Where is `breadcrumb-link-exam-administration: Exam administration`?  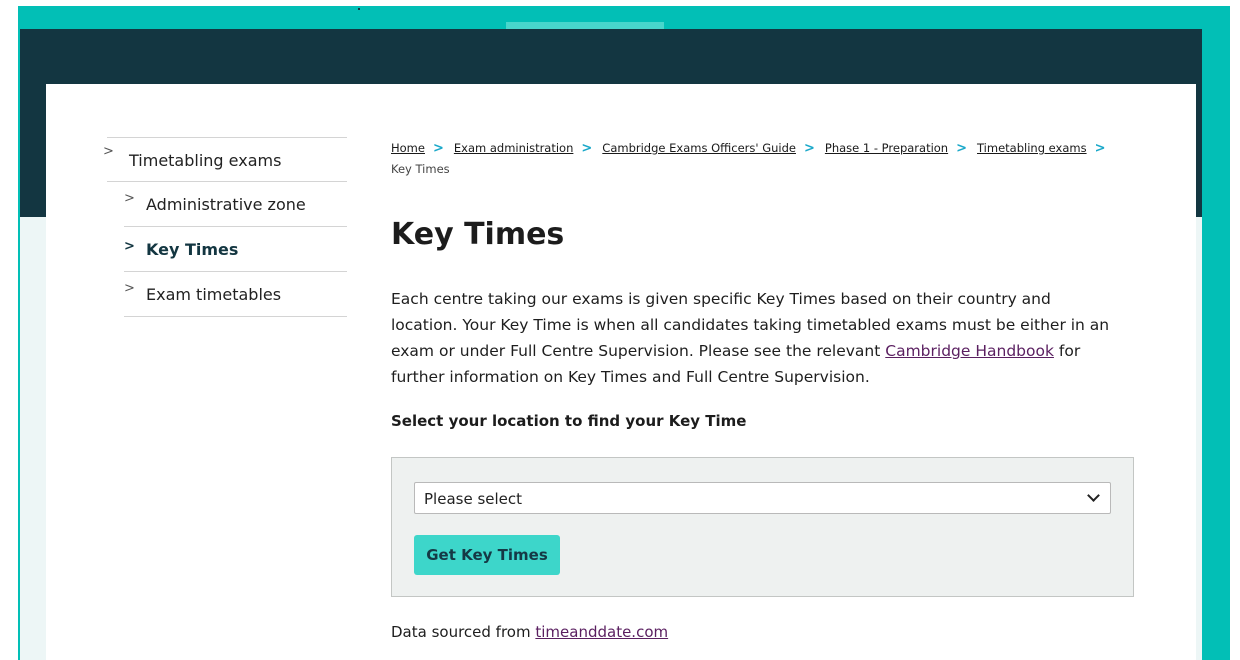 breadcrumb-link-exam-administration: Exam administration is located at coordinates (514, 148).